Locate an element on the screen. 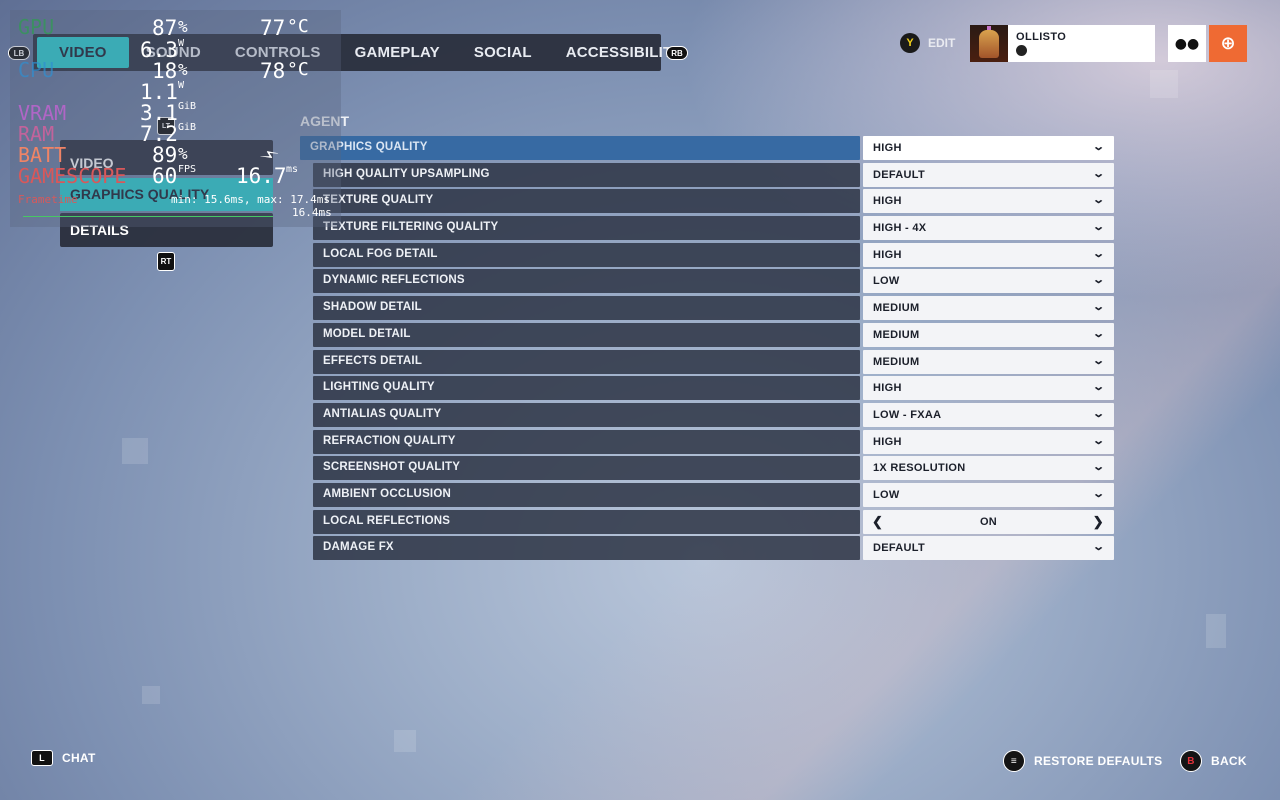  setting-row: SHADOW DETAIL MEDIUM ⌄ is located at coordinates (707, 308).